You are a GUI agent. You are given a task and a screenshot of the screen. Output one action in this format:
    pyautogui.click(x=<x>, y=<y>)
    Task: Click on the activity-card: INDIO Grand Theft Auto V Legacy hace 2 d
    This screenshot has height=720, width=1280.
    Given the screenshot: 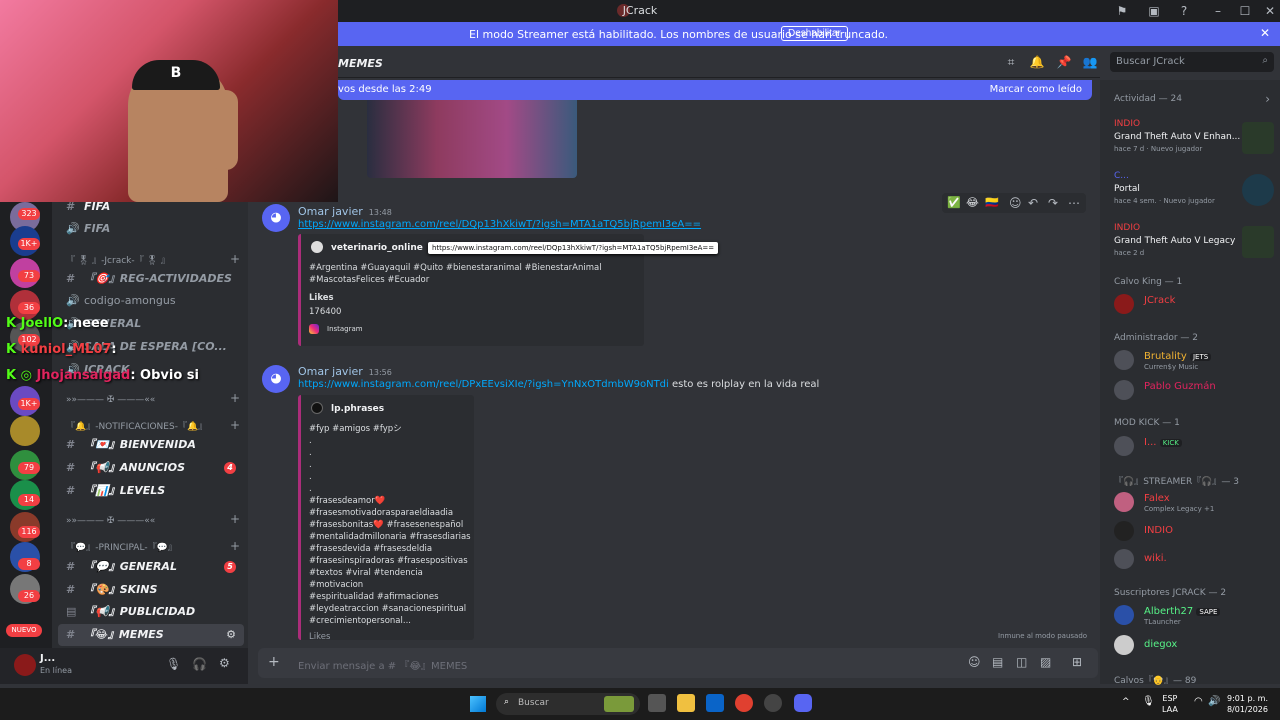 What is the action you would take?
    pyautogui.click(x=1194, y=244)
    